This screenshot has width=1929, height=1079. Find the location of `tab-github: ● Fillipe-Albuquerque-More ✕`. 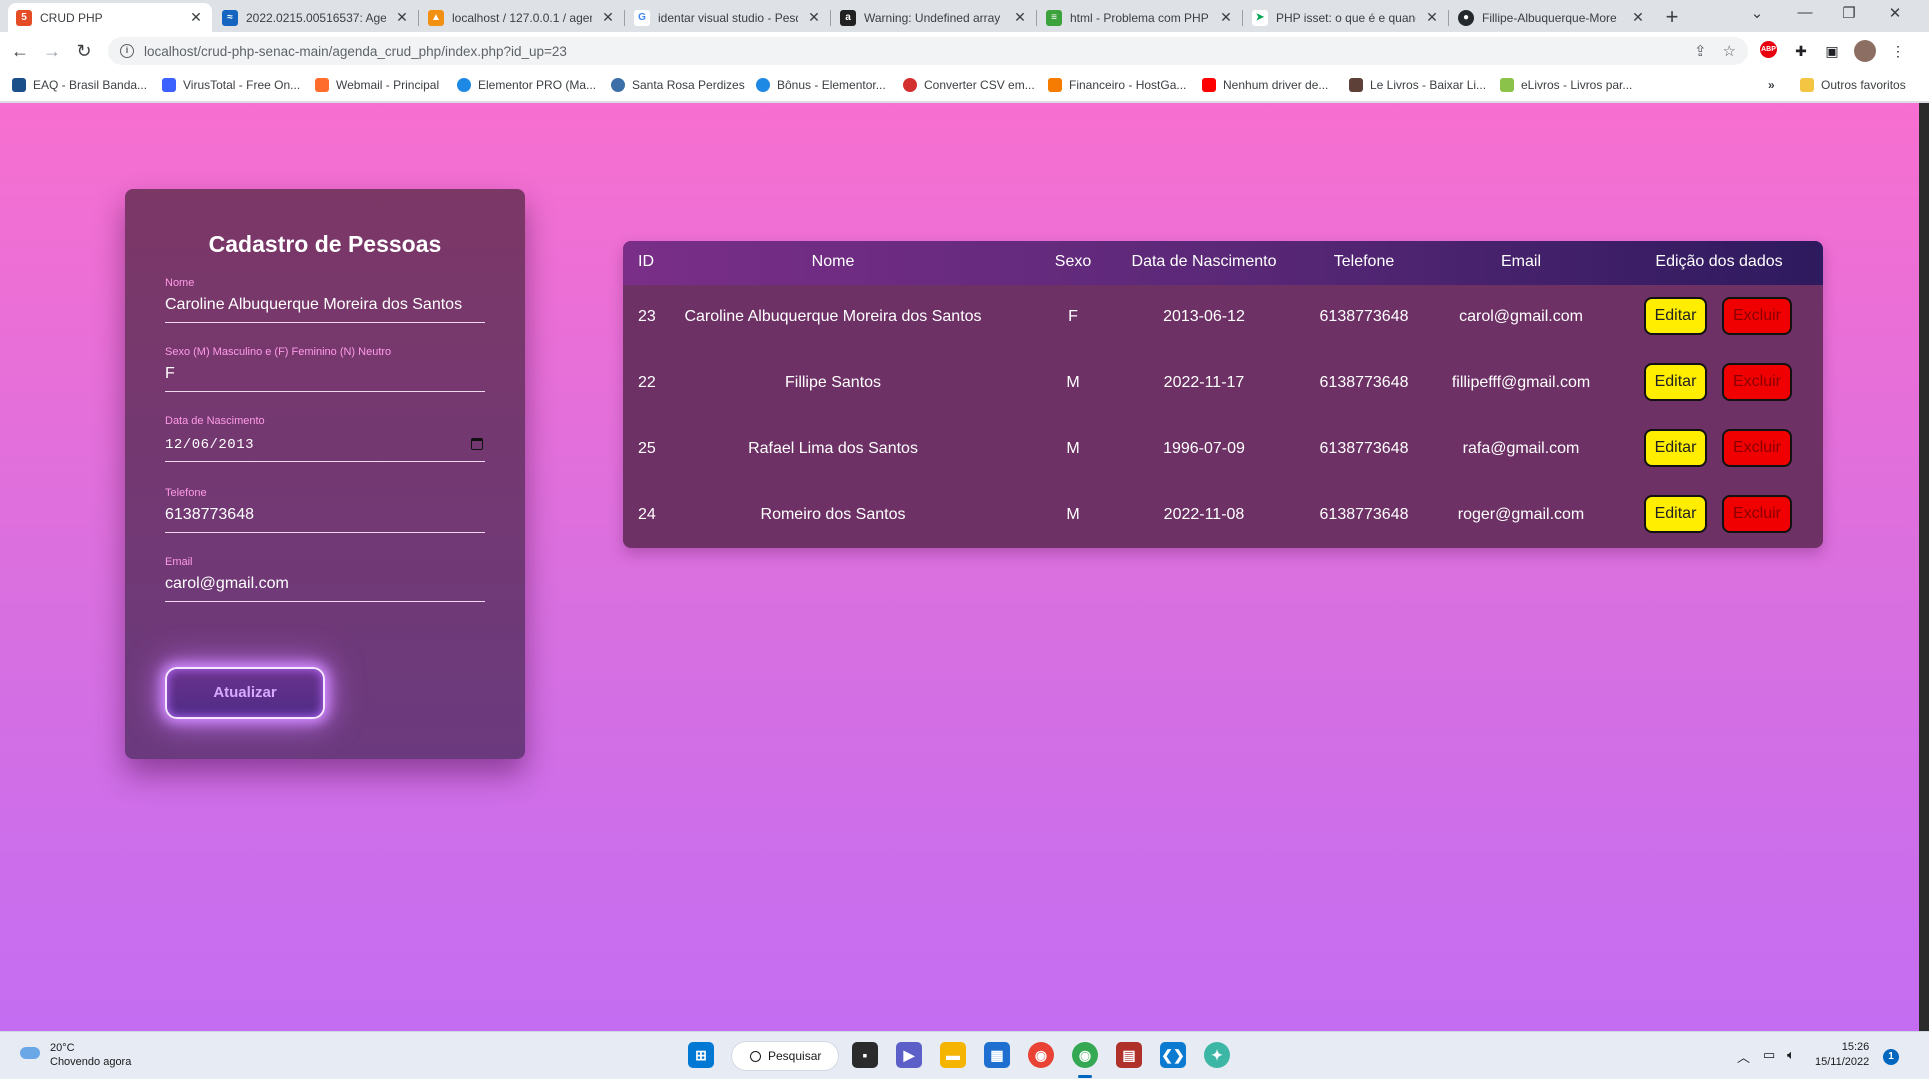

tab-github: ● Fillipe-Albuquerque-More ✕ is located at coordinates (1552, 17).